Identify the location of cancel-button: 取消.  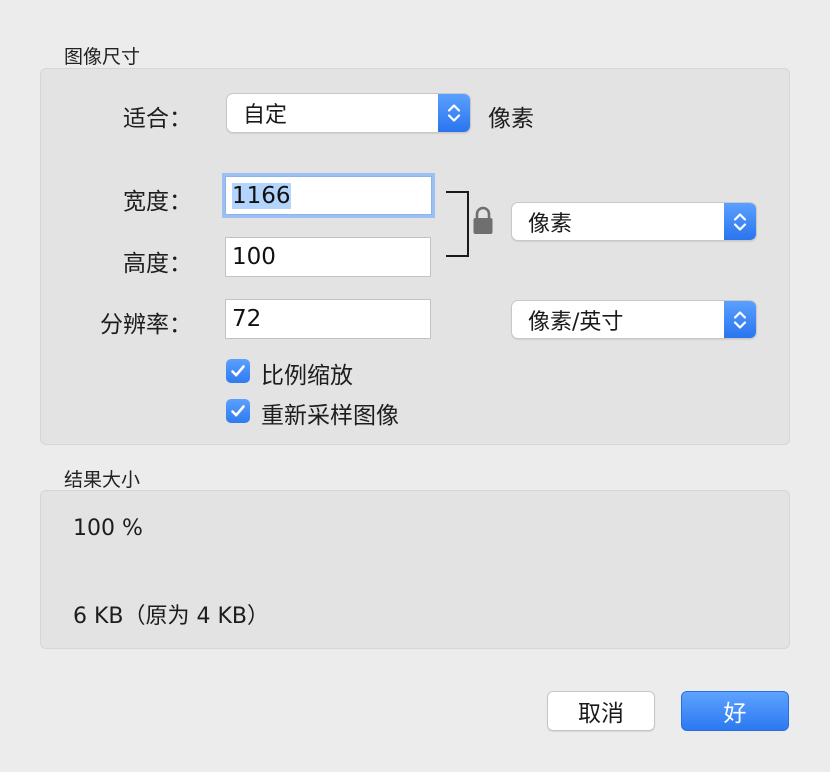
(601, 711).